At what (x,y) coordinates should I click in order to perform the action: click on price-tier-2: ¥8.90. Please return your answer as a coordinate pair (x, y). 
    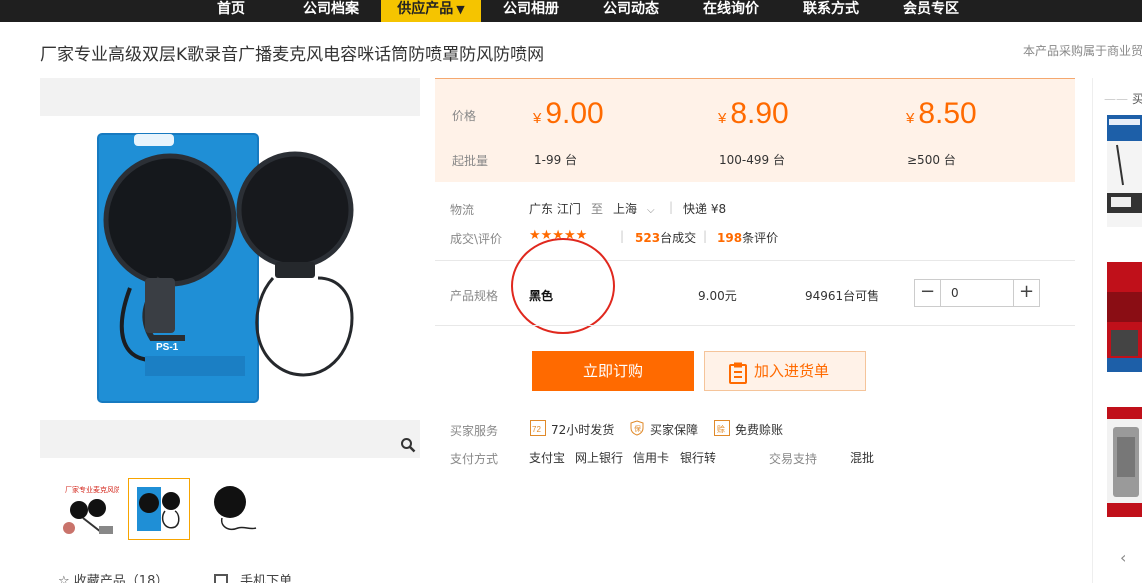
    Looking at the image, I should click on (753, 114).